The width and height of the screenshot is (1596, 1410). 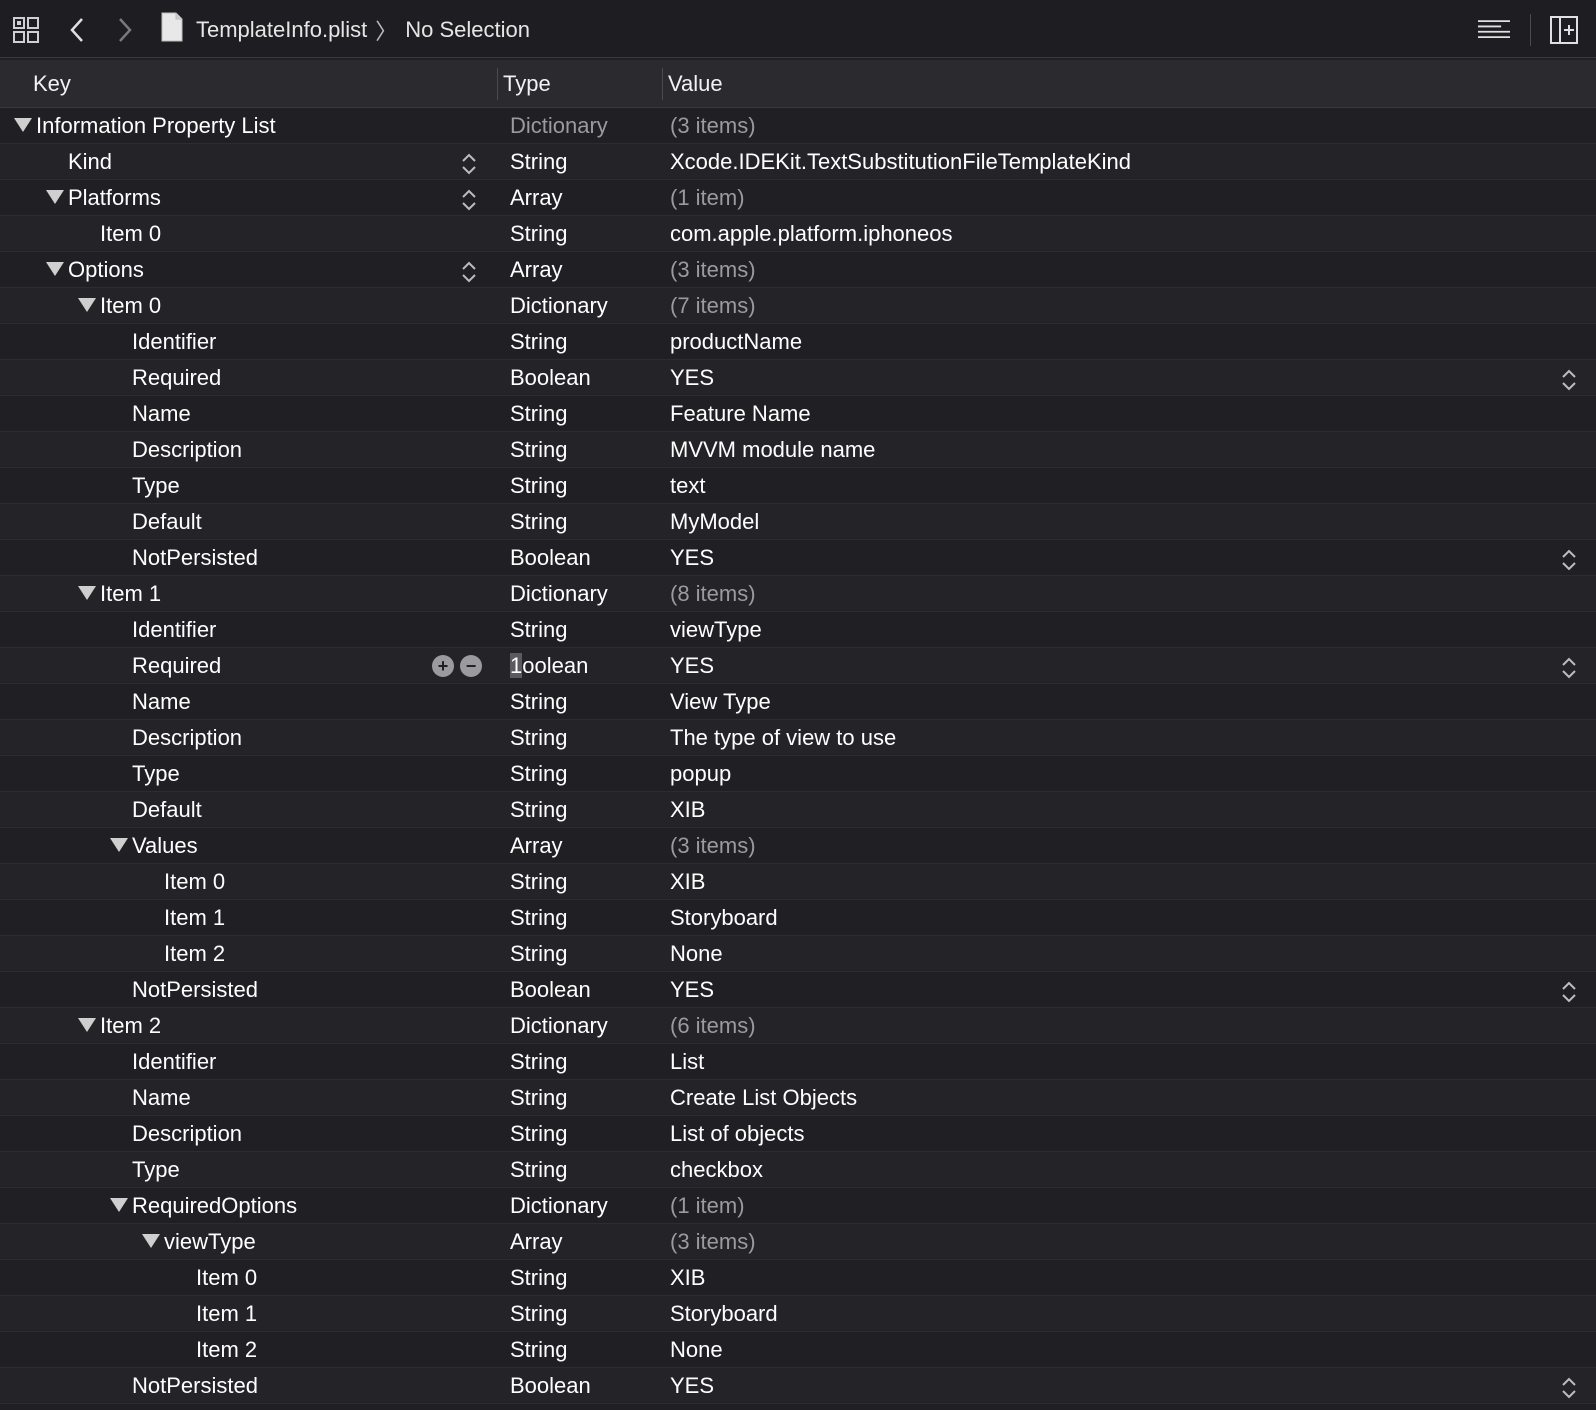 What do you see at coordinates (798, 774) in the screenshot?
I see `plist-row: Type String popup` at bounding box center [798, 774].